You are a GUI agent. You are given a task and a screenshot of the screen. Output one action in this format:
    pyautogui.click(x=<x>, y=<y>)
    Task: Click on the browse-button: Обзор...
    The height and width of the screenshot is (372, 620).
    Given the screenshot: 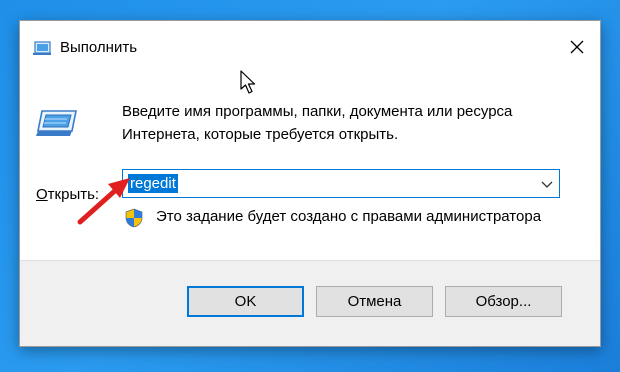 What is the action you would take?
    pyautogui.click(x=503, y=301)
    